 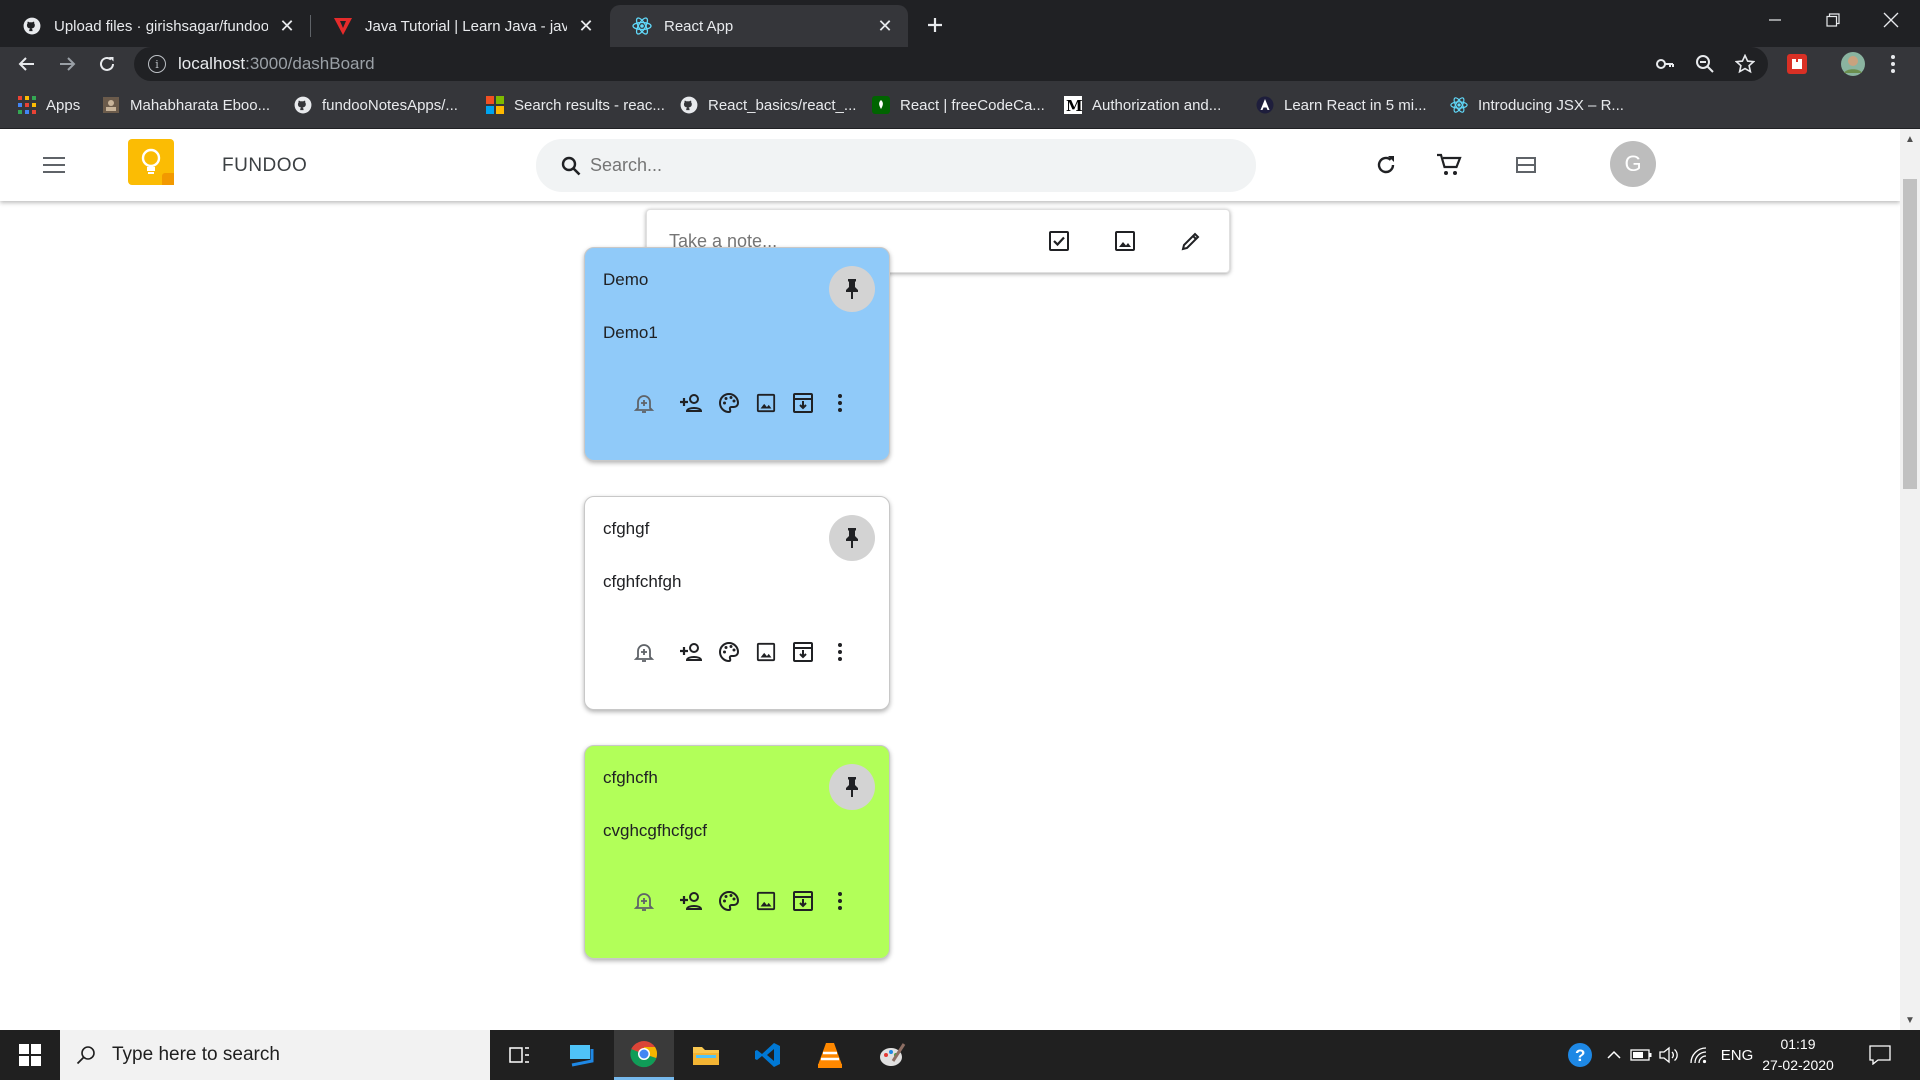 What do you see at coordinates (460, 26) in the screenshot?
I see `tab-java-tutorial: Java Tutorial | Learn Java - javatpo ✕` at bounding box center [460, 26].